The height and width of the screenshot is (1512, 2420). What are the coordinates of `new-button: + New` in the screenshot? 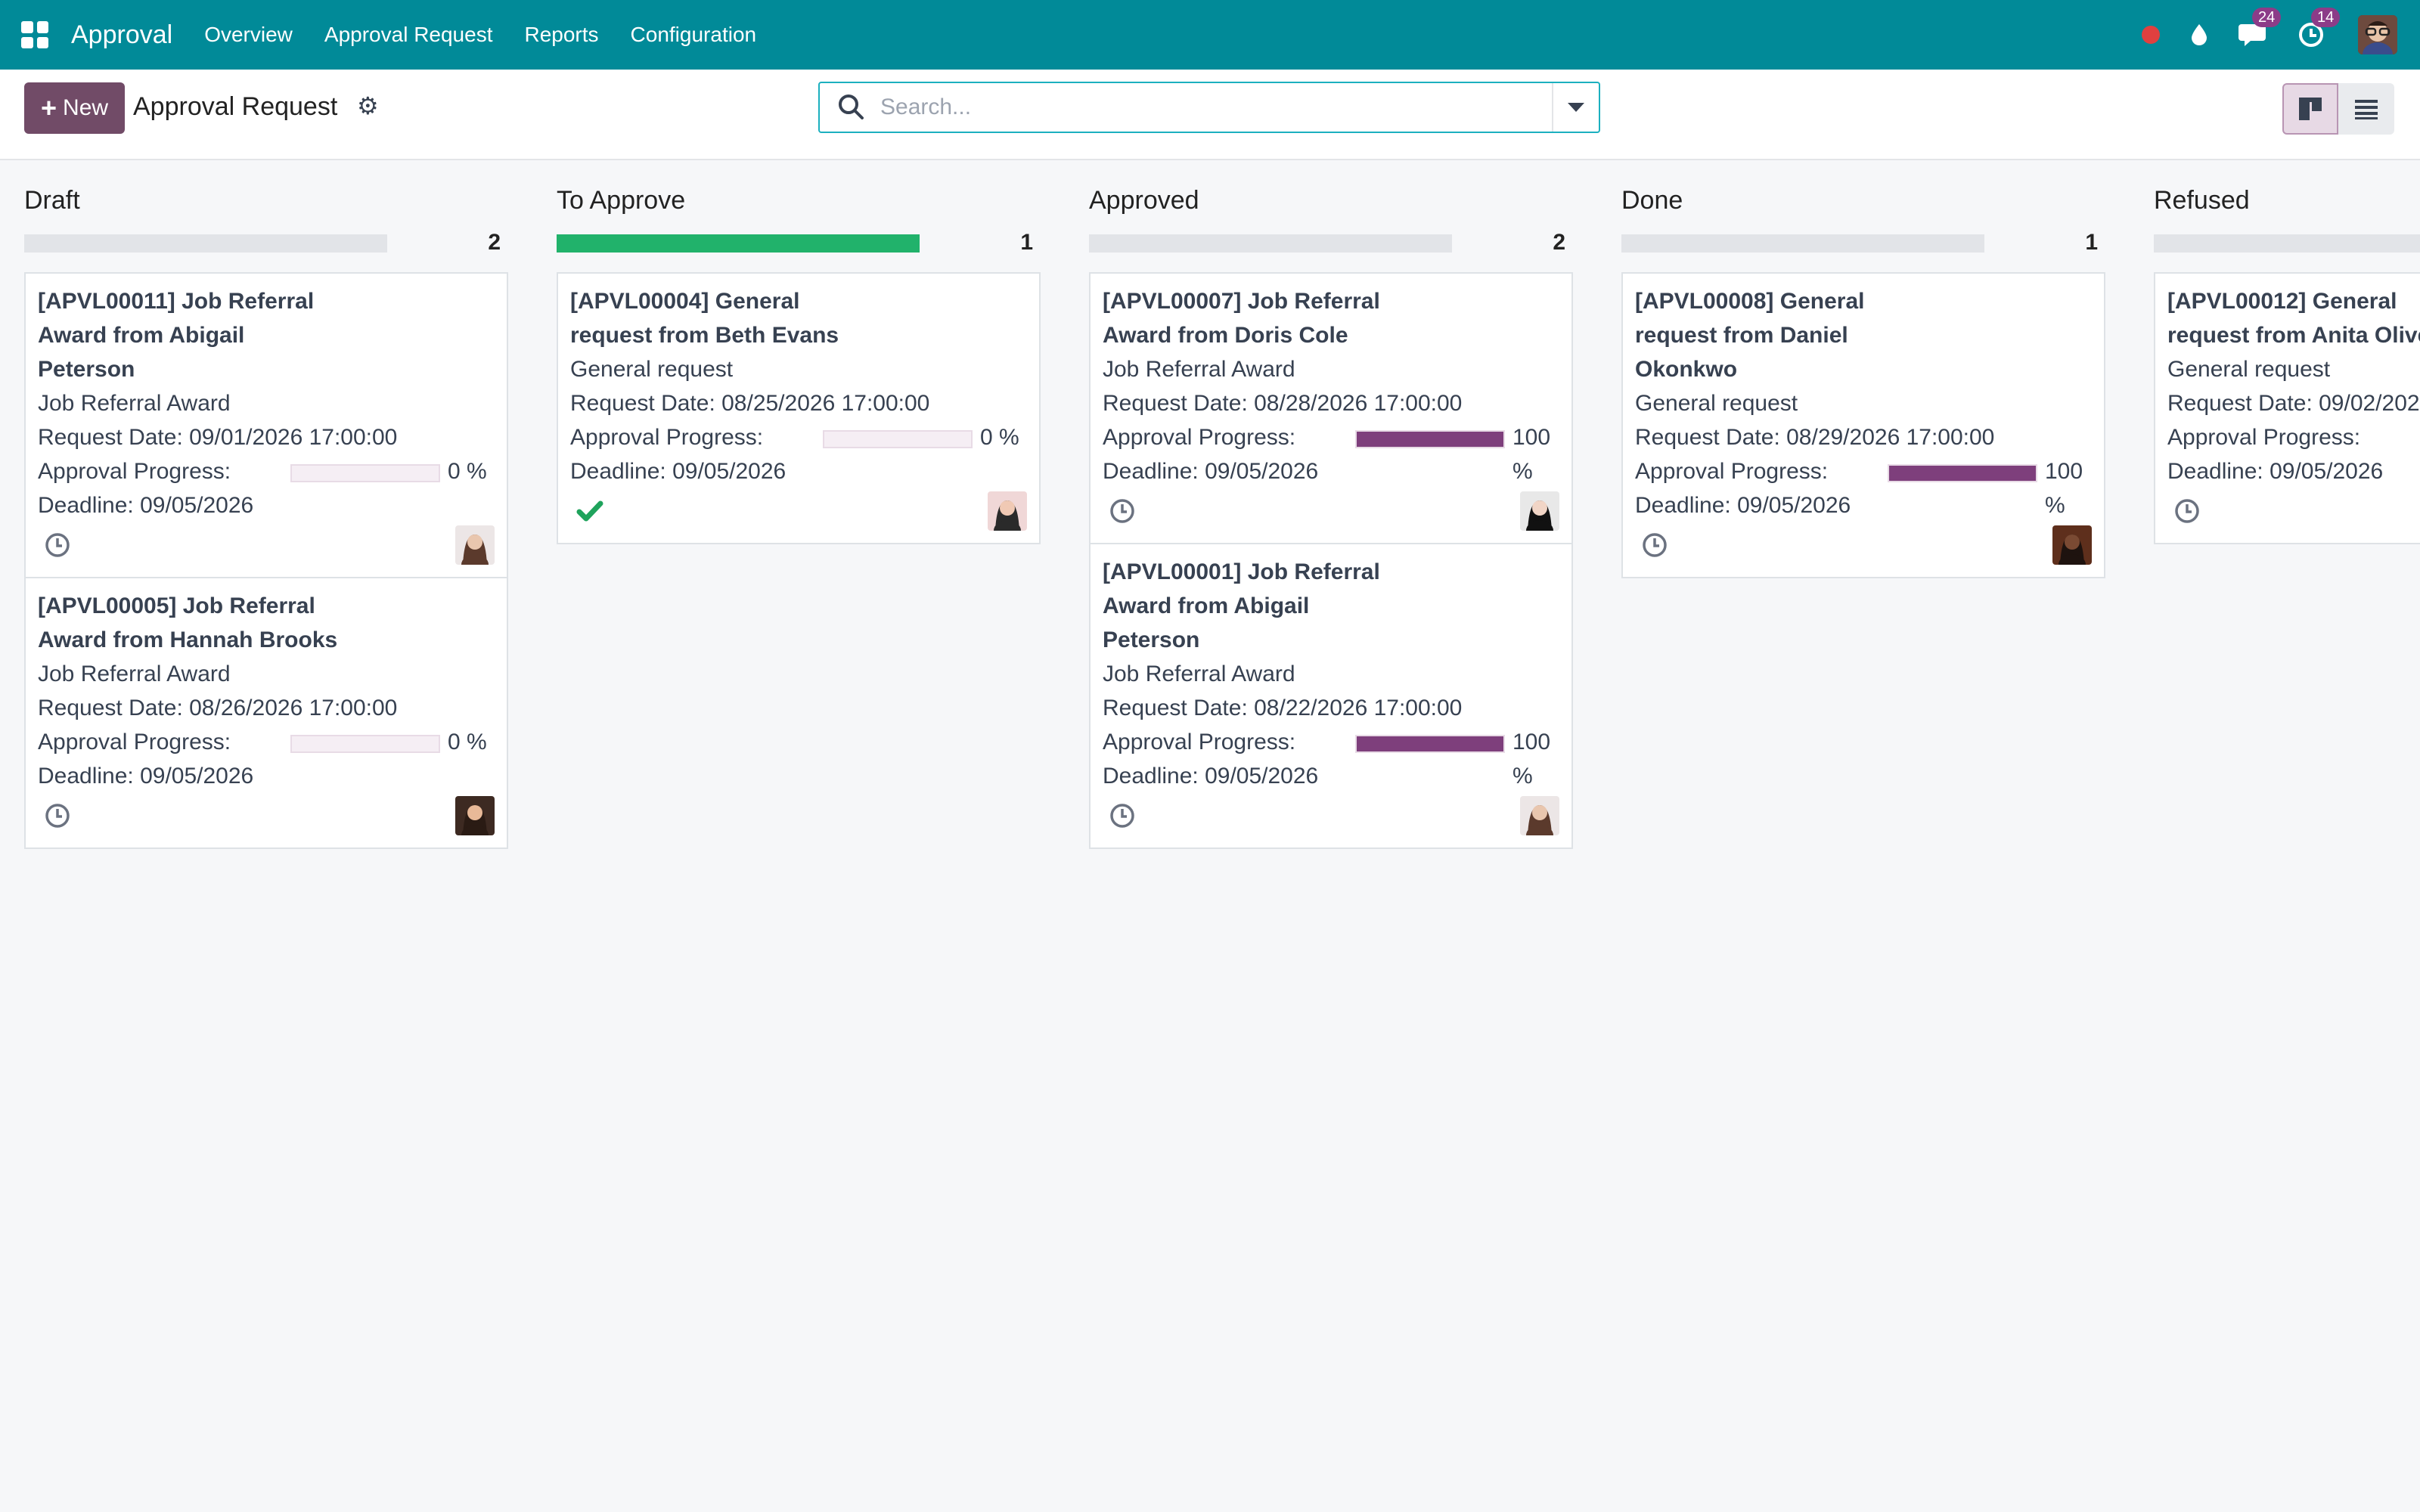 It's located at (75, 108).